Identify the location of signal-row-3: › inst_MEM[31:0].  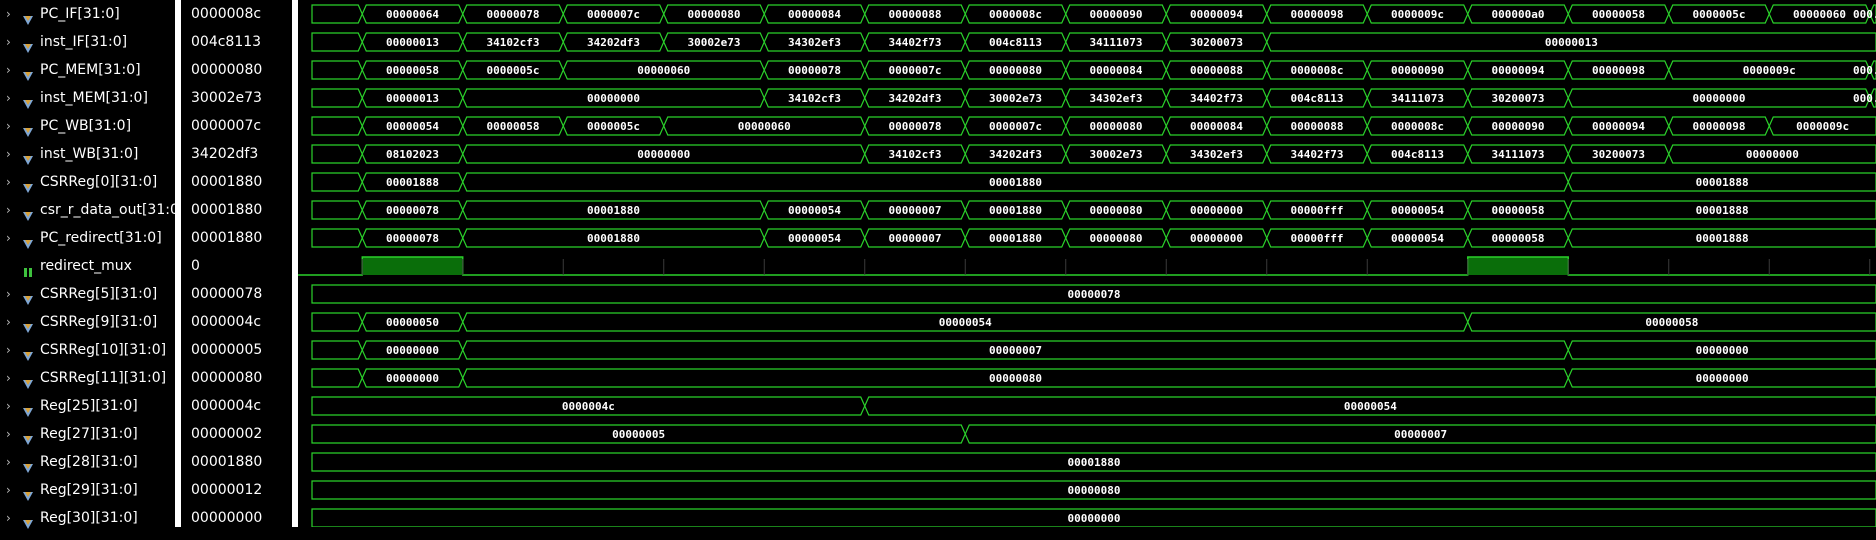
(87, 98).